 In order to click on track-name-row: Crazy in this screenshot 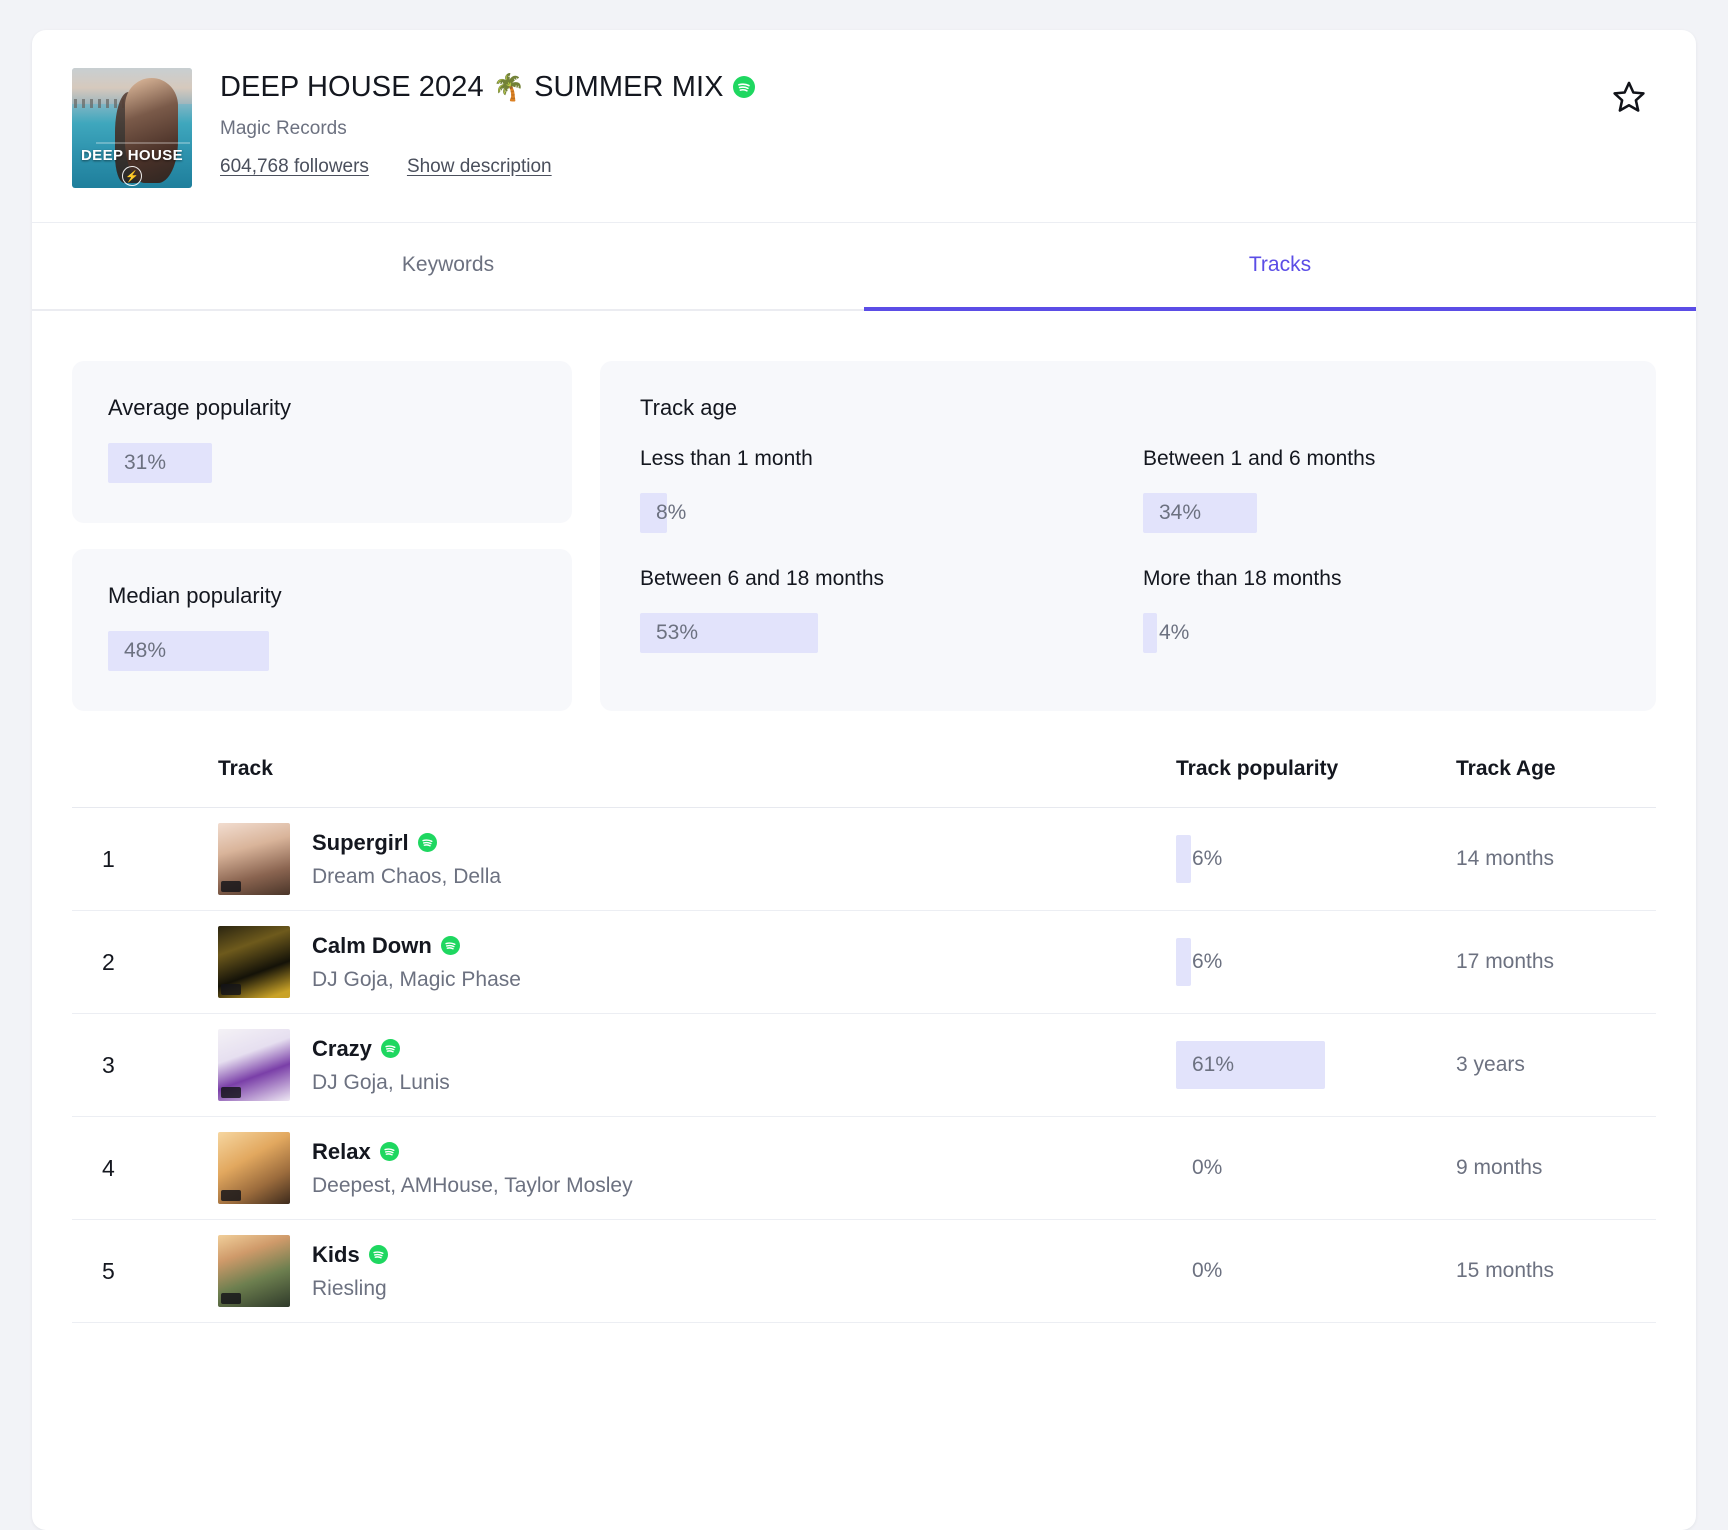, I will do `click(381, 1049)`.